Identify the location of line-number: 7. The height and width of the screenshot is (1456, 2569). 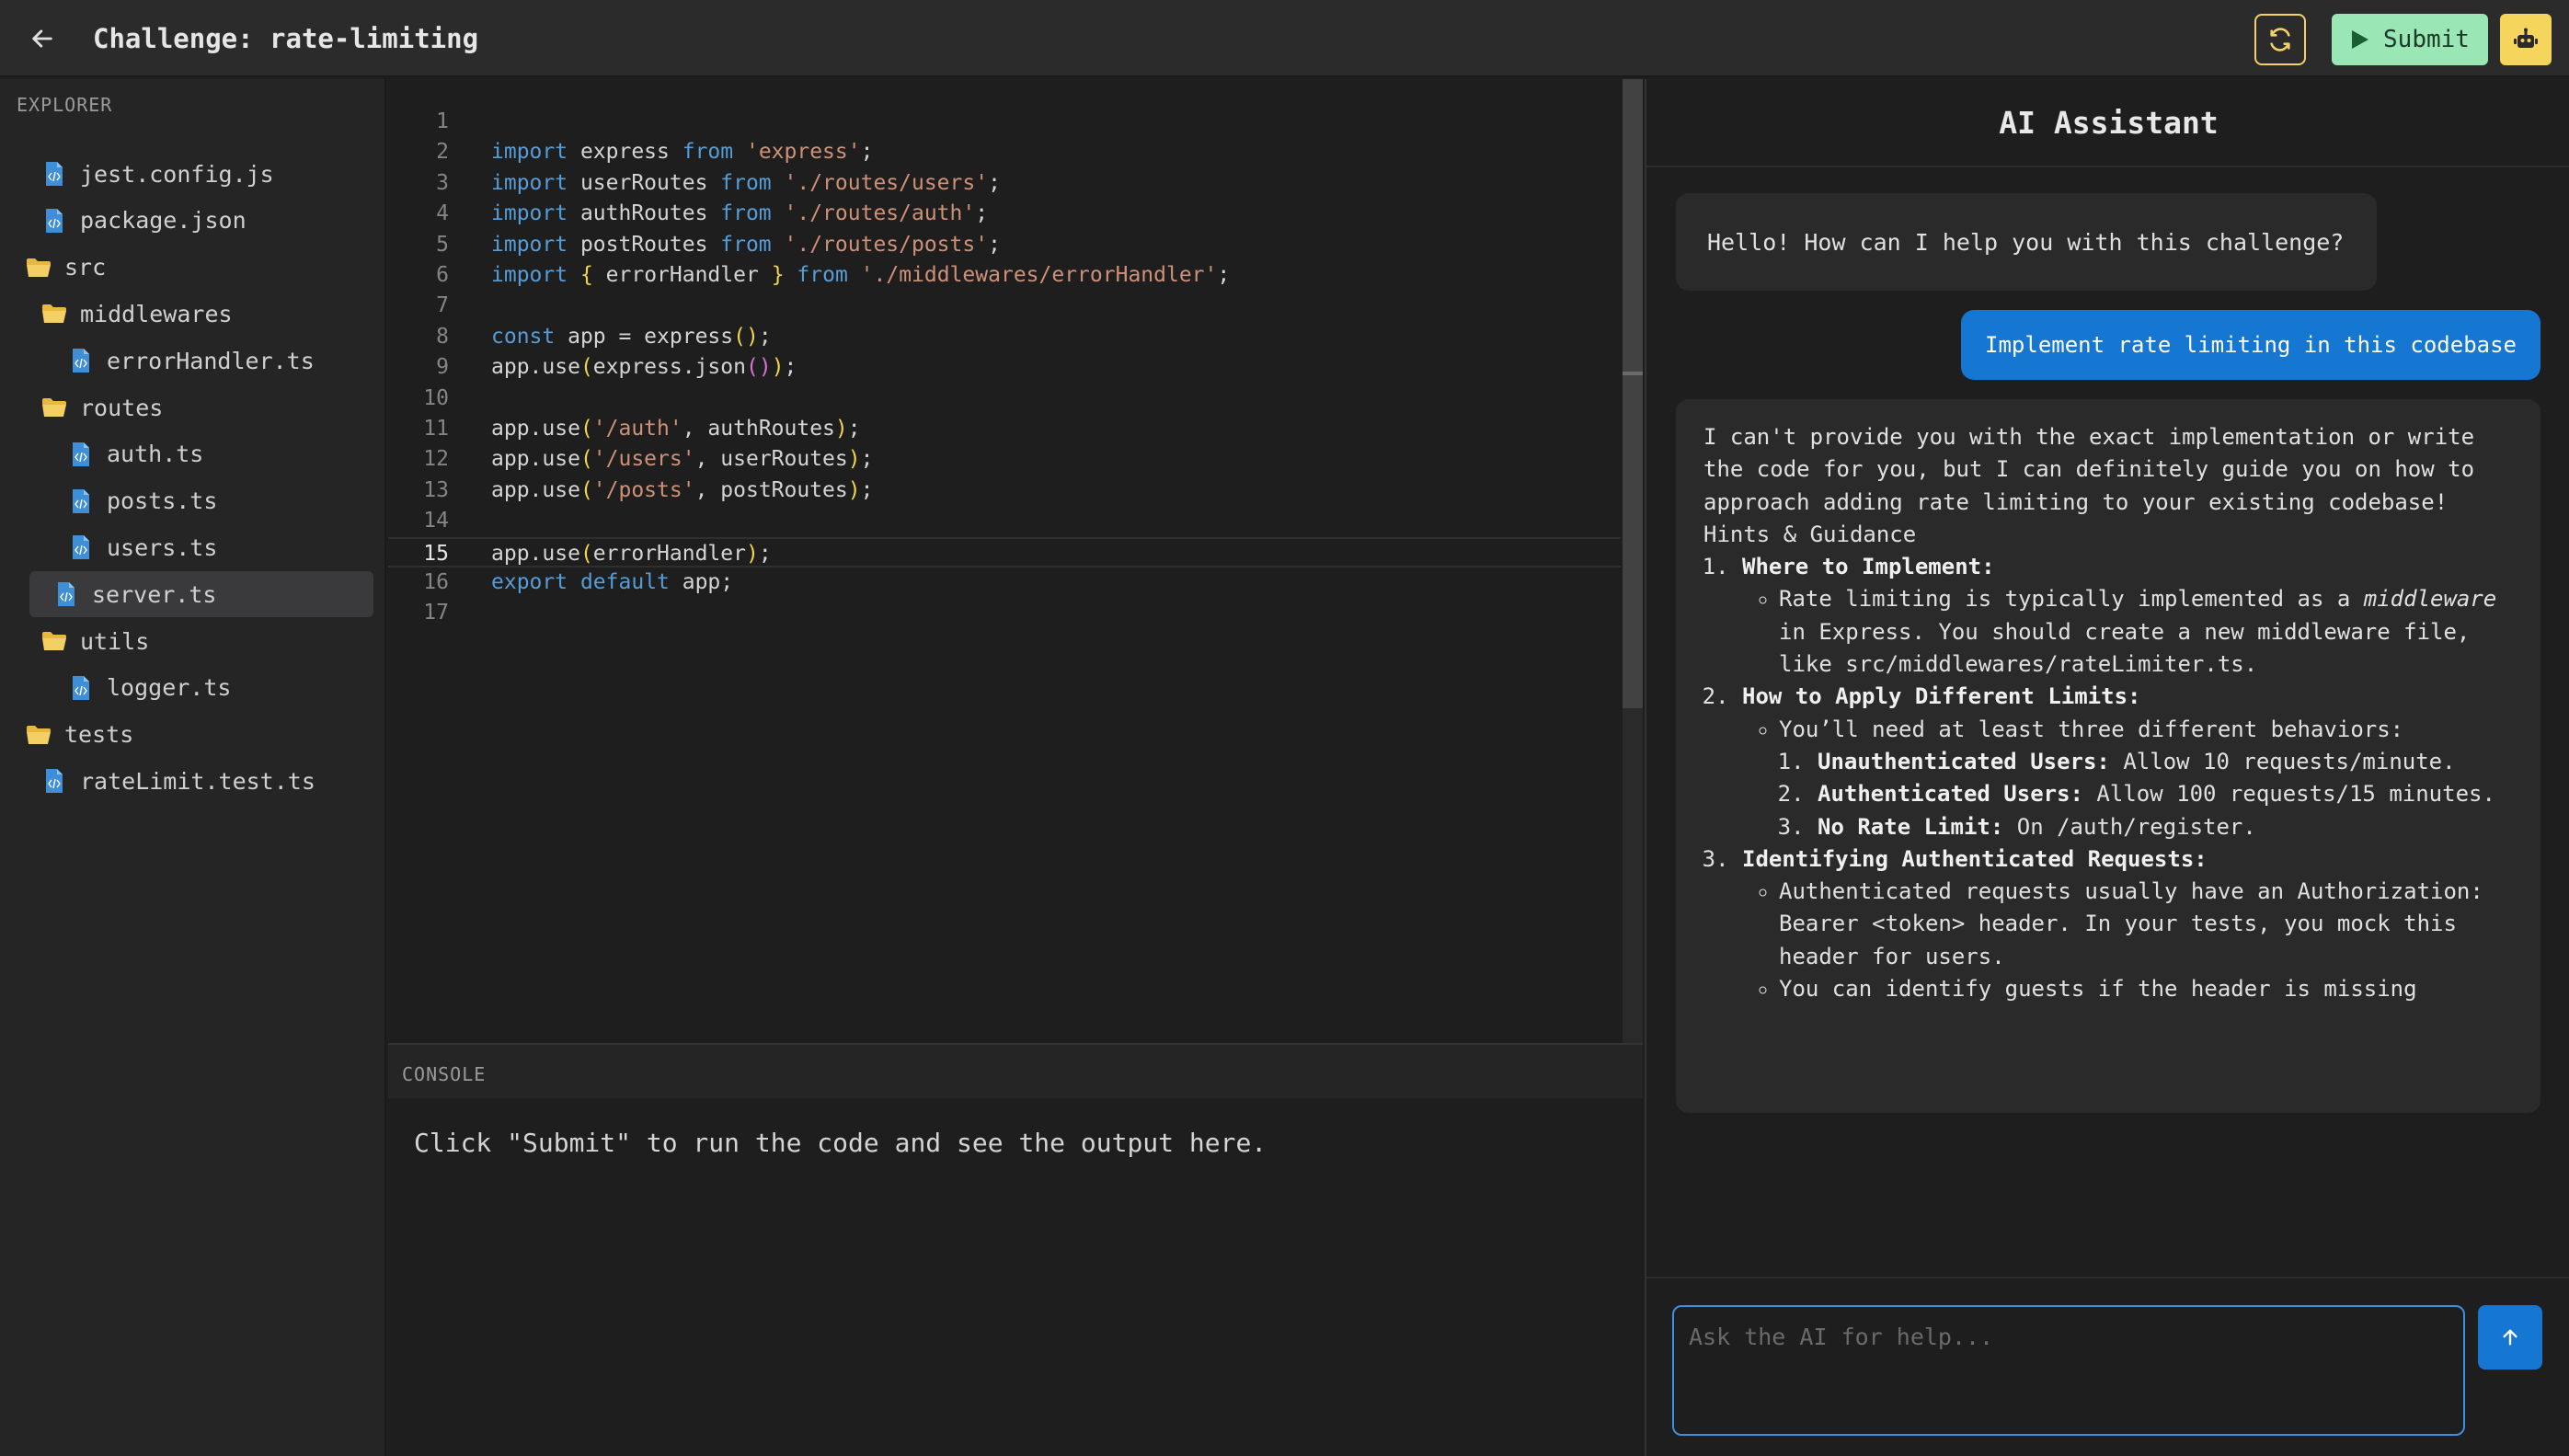
(442, 305).